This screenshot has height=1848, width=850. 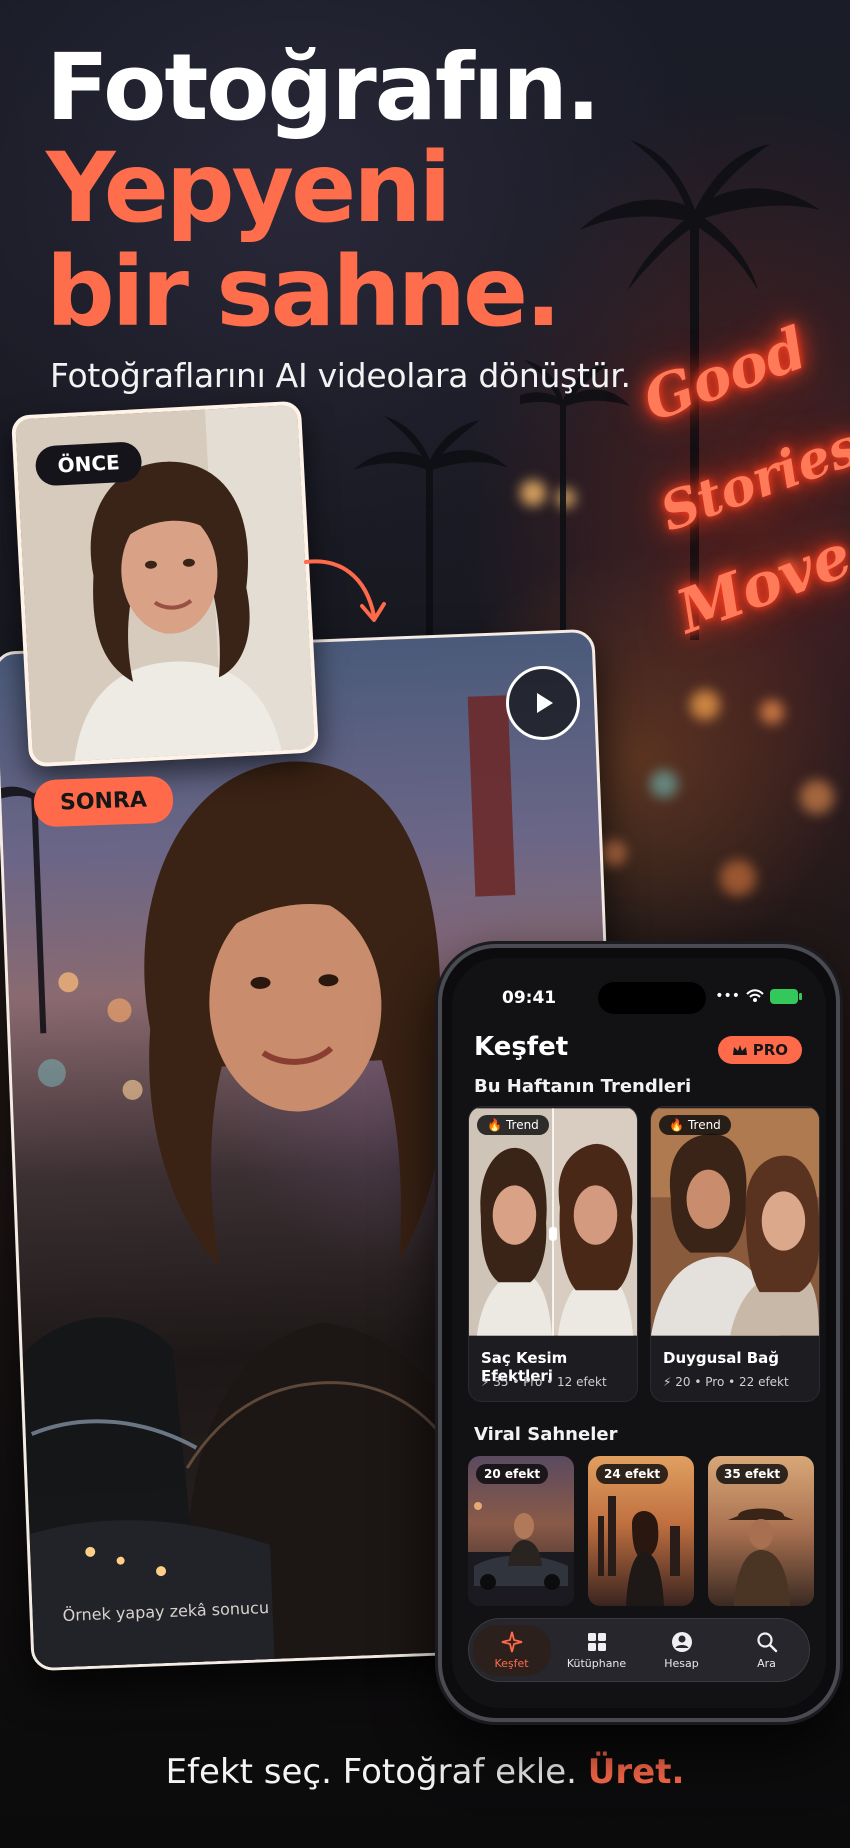 I want to click on wifi-icon, so click(x=755, y=995).